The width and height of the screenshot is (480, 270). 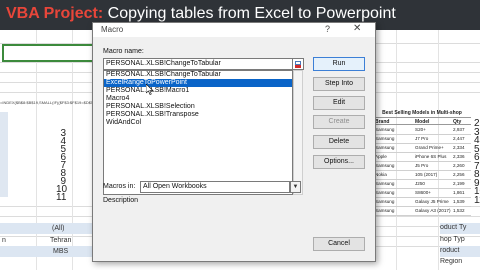 What do you see at coordinates (459, 165) in the screenshot?
I see `table-cell: 2,260` at bounding box center [459, 165].